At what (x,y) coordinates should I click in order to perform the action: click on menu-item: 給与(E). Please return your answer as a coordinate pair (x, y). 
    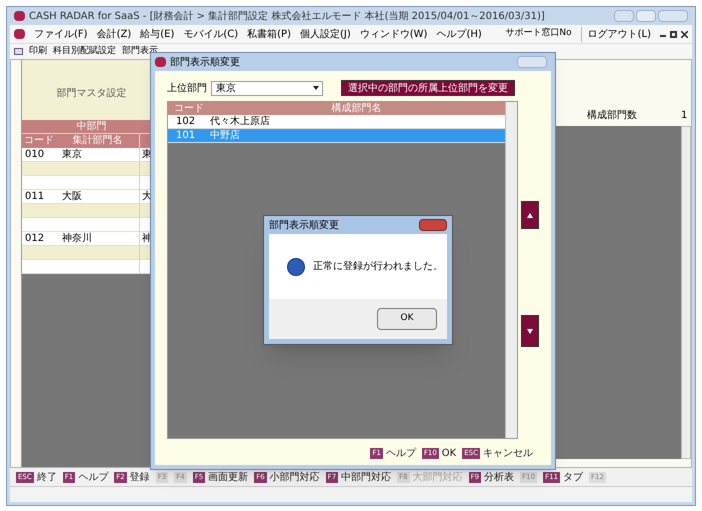
    Looking at the image, I should click on (157, 34).